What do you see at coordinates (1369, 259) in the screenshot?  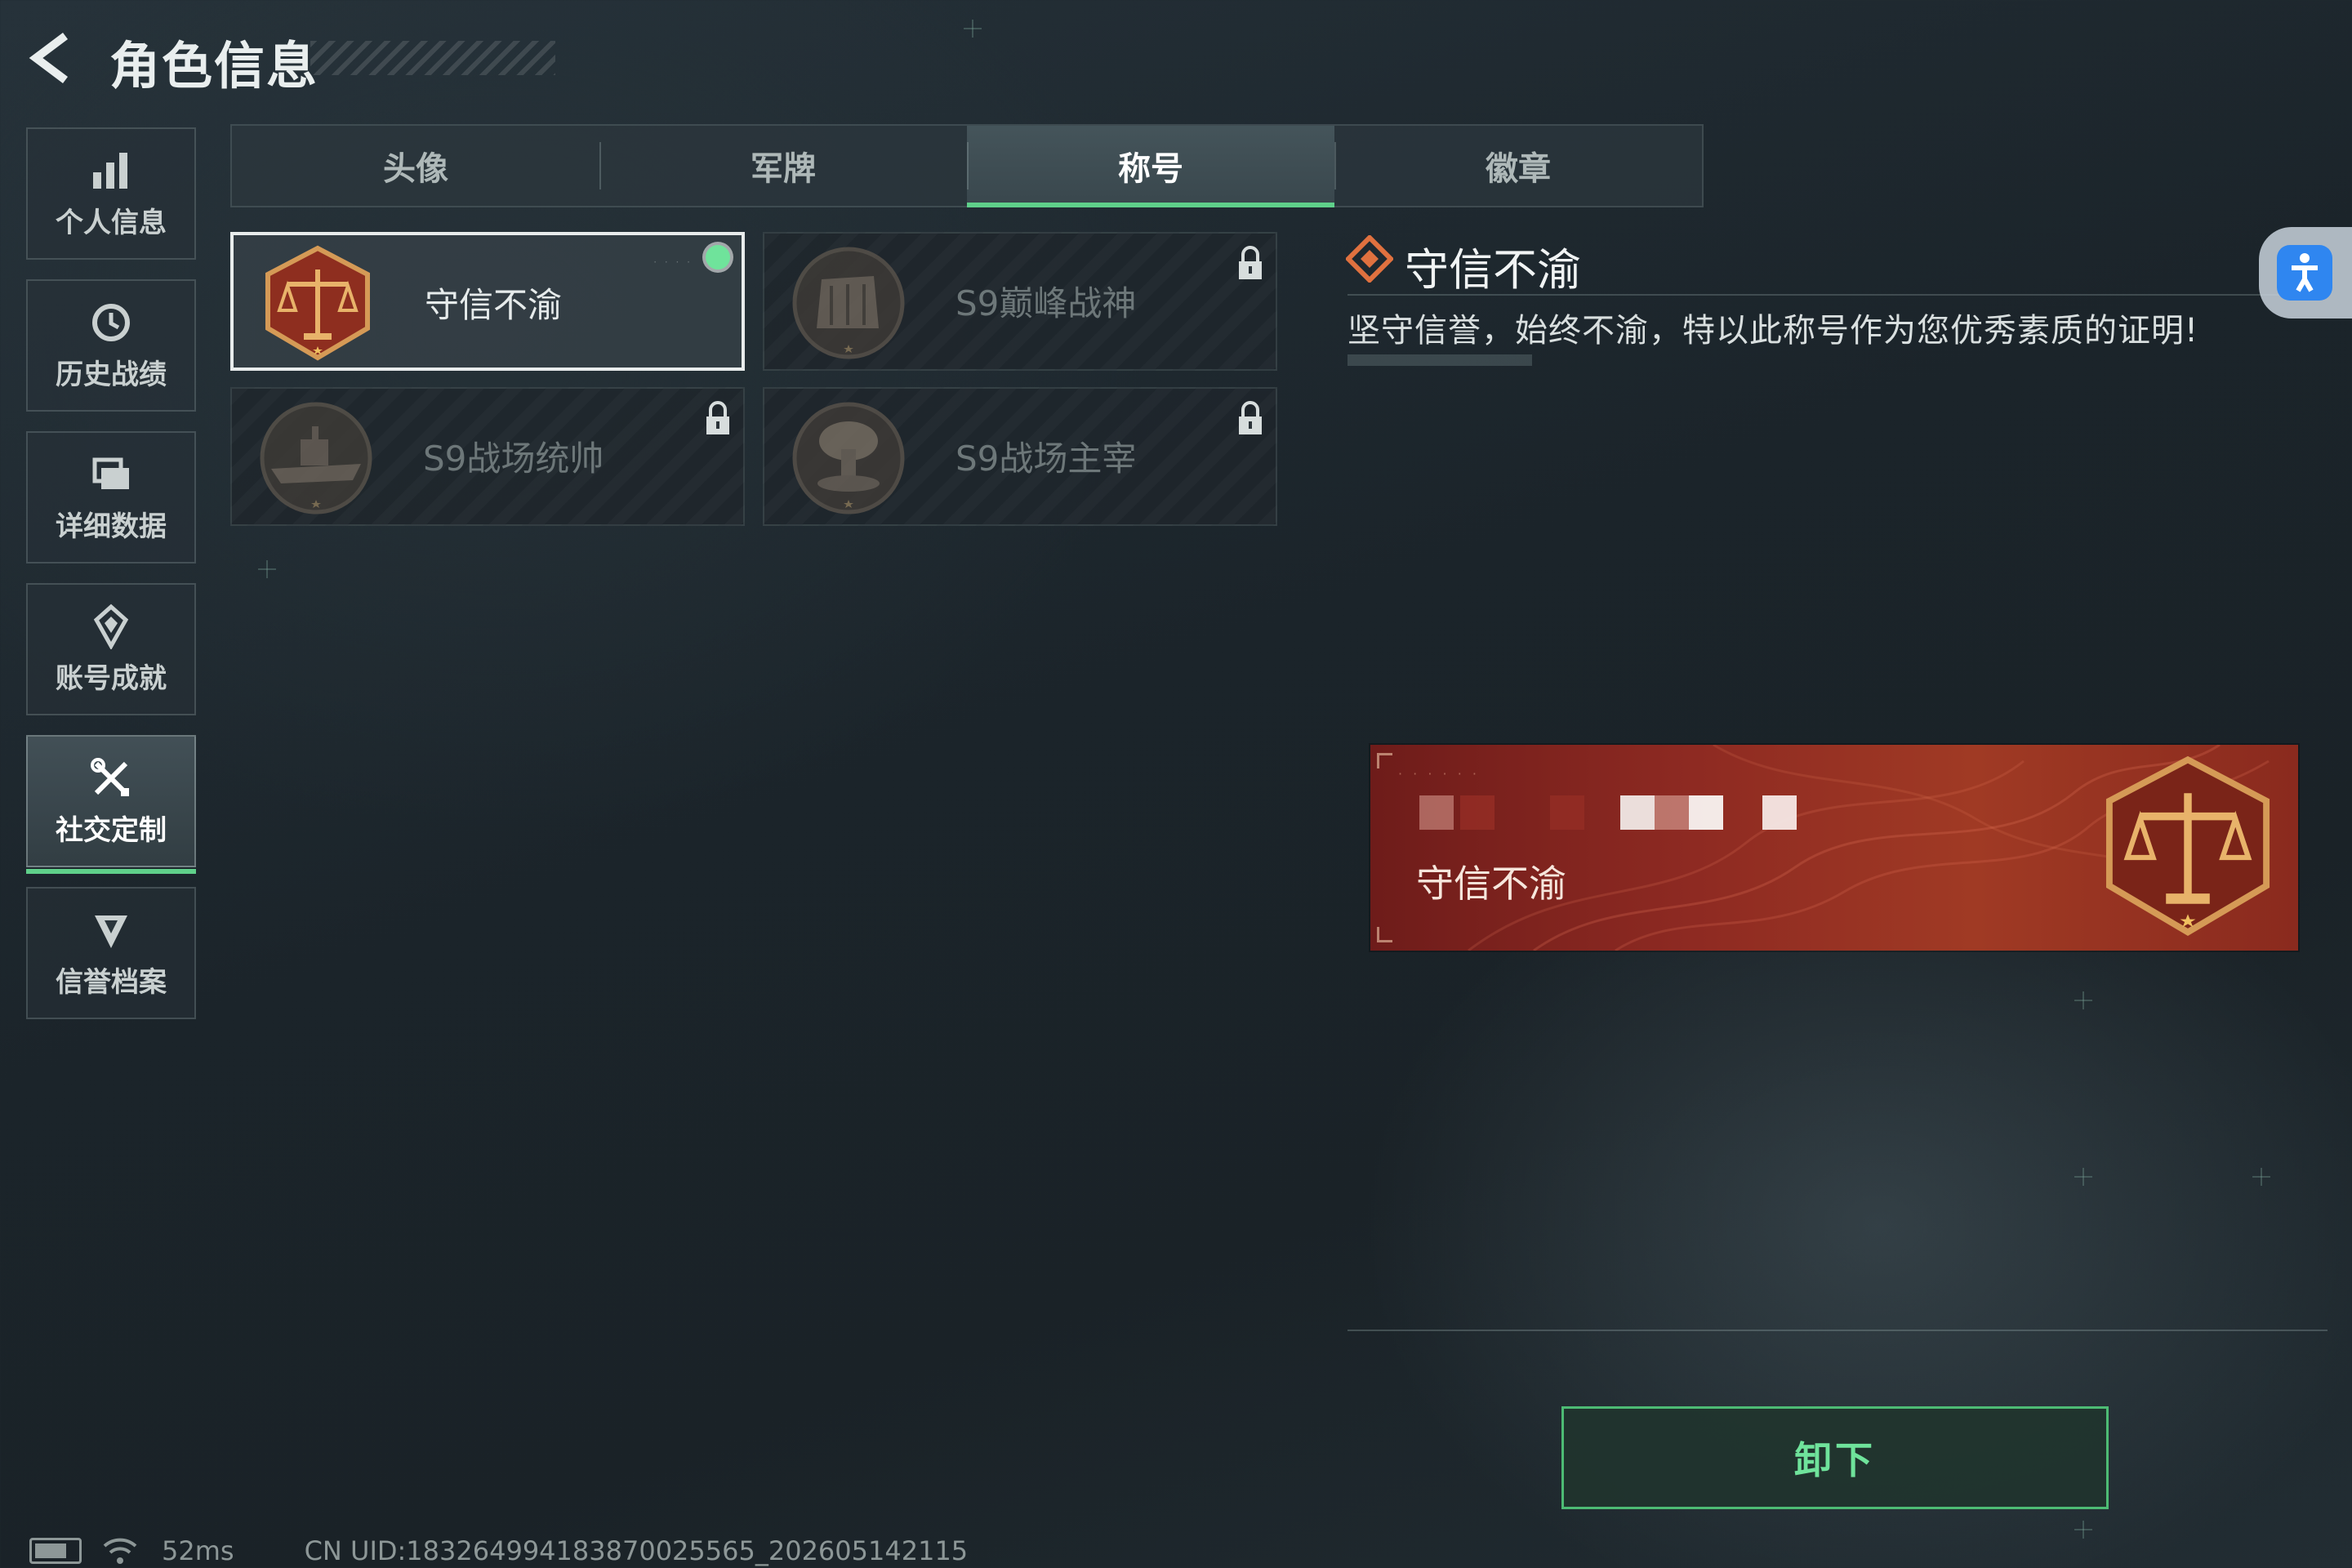 I see `diamond-title-icon` at bounding box center [1369, 259].